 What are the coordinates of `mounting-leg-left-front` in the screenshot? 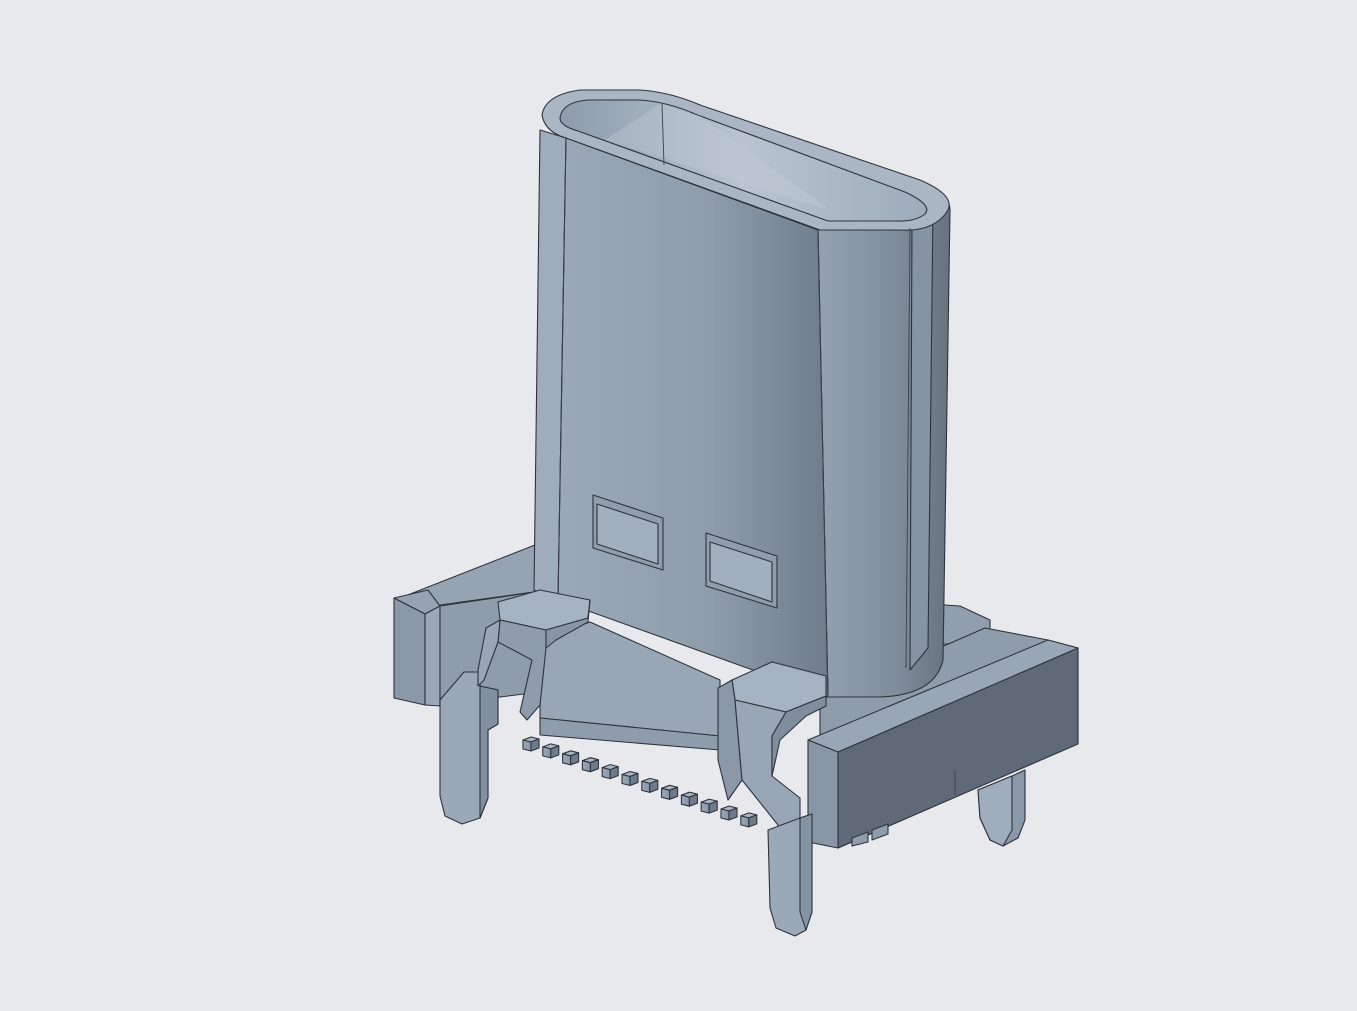 It's located at (469, 748).